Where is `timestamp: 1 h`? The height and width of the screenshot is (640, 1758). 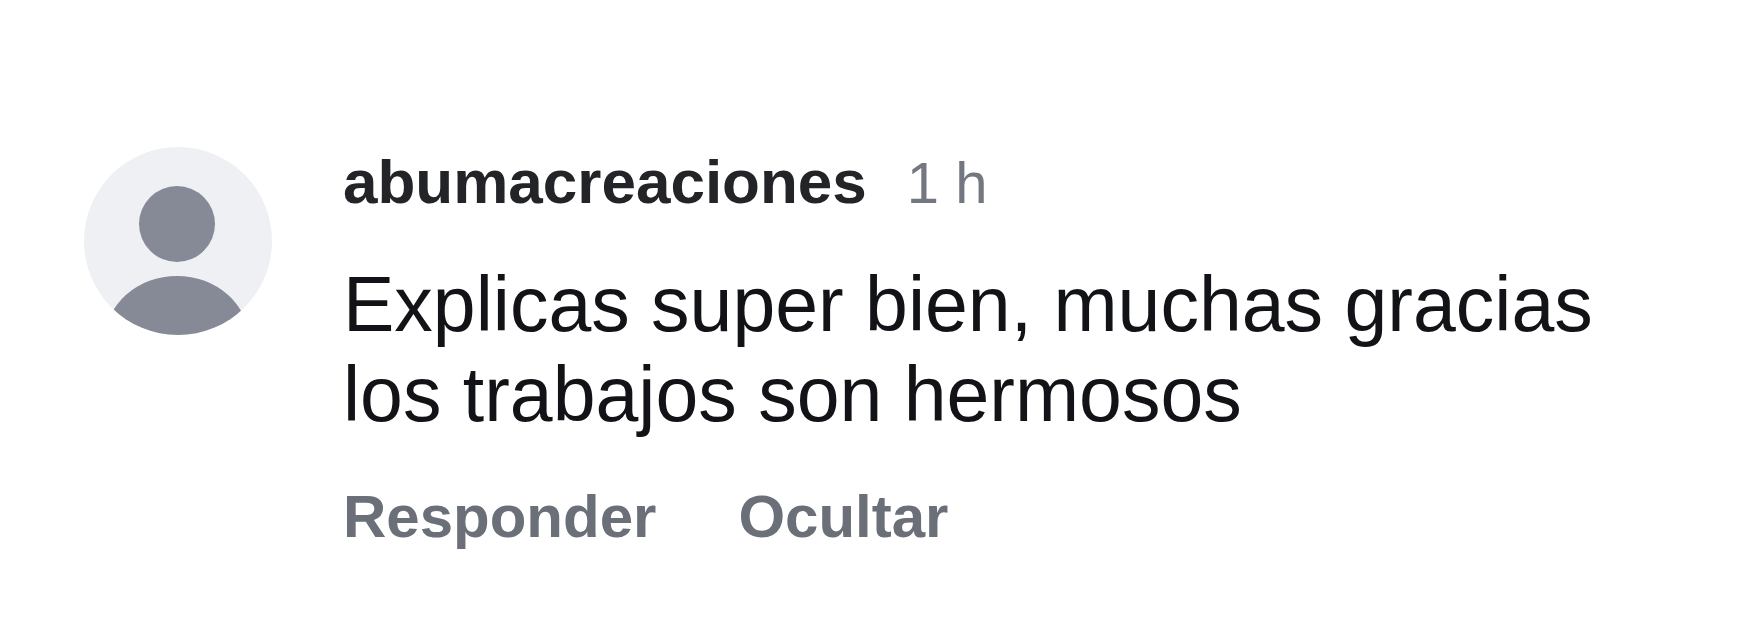 timestamp: 1 h is located at coordinates (947, 183).